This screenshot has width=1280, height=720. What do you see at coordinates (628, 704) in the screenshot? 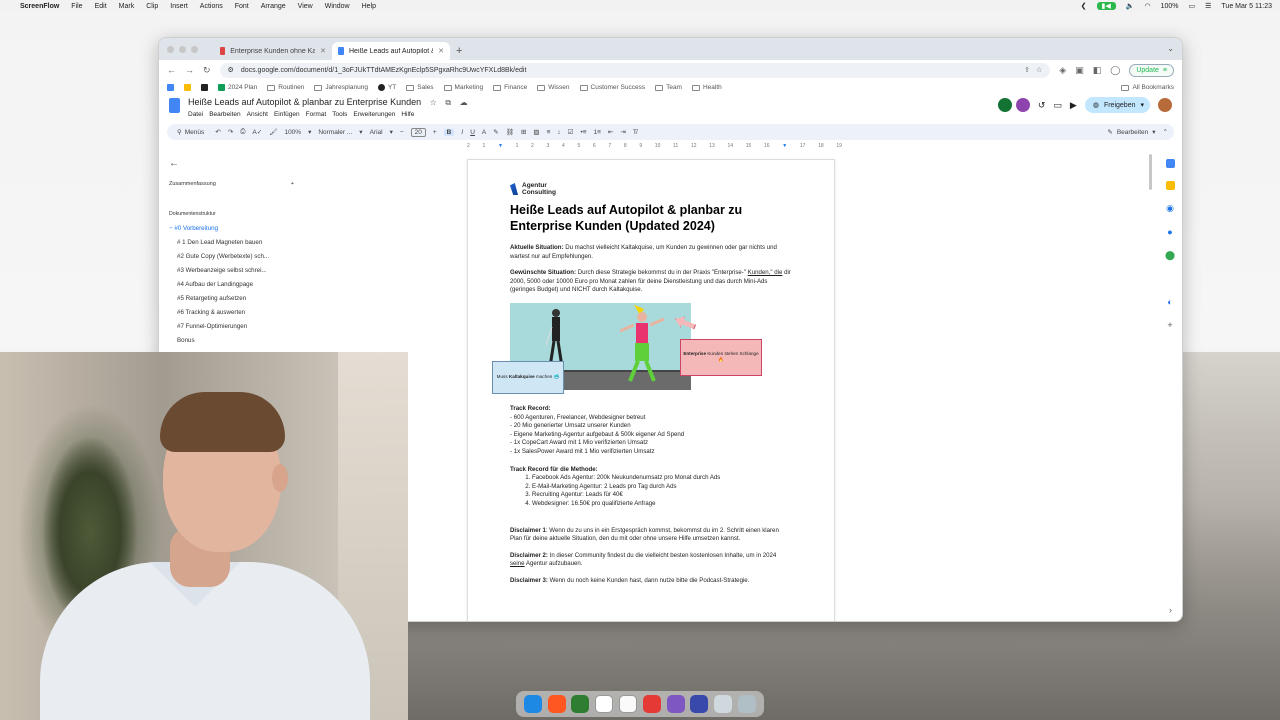
I see `calendar-app-icon` at bounding box center [628, 704].